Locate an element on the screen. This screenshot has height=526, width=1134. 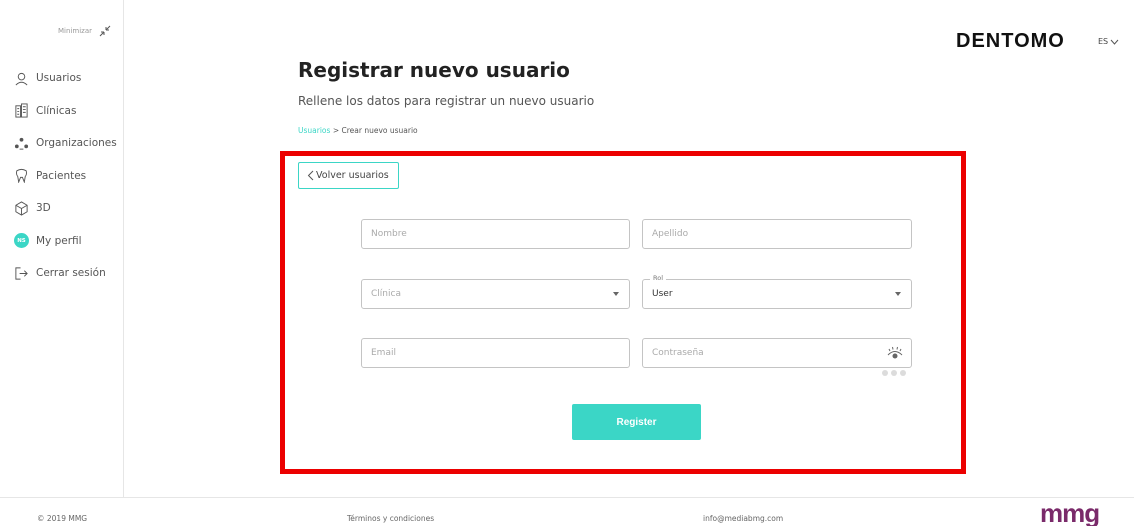
sidebar-item-label: My perfil is located at coordinates (59, 240).